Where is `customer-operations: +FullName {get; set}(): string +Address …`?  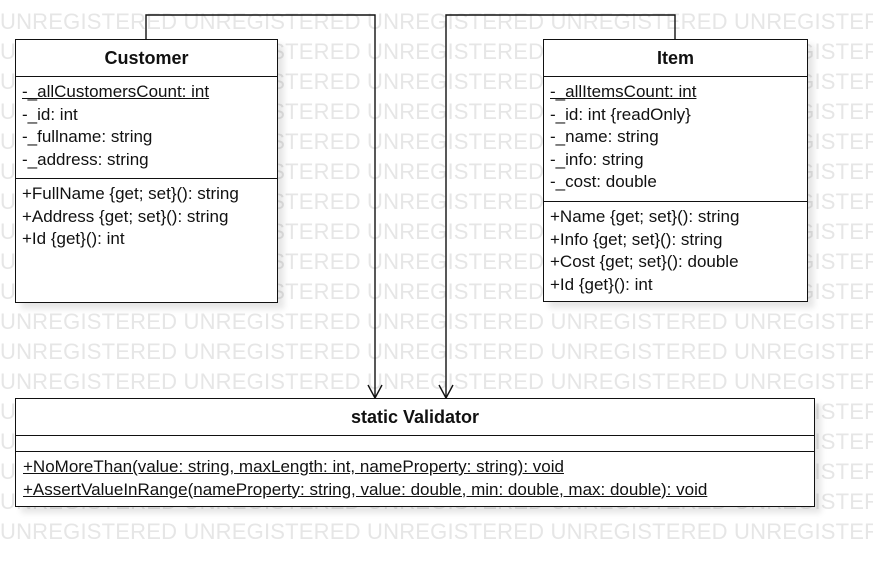
customer-operations: +FullName {get; set}(): string +Address … is located at coordinates (146, 215).